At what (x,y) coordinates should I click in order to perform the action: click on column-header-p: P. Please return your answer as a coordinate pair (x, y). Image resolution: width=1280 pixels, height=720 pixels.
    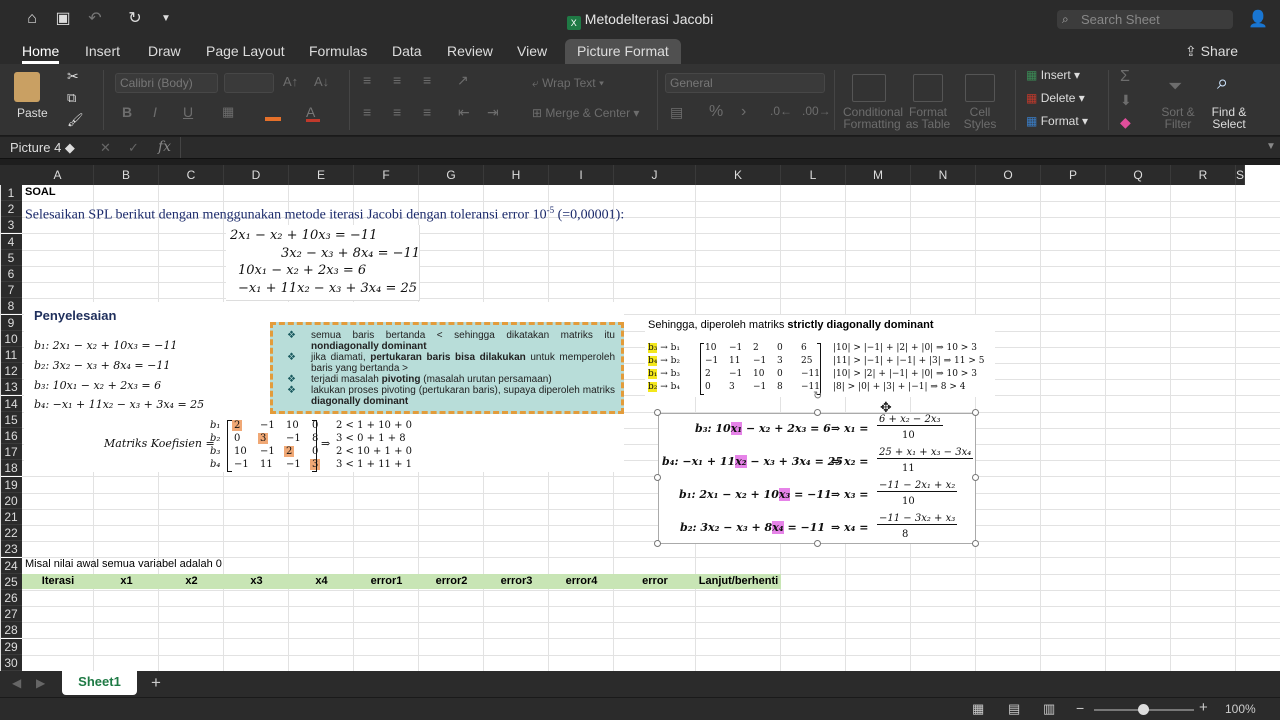
    Looking at the image, I should click on (1073, 175).